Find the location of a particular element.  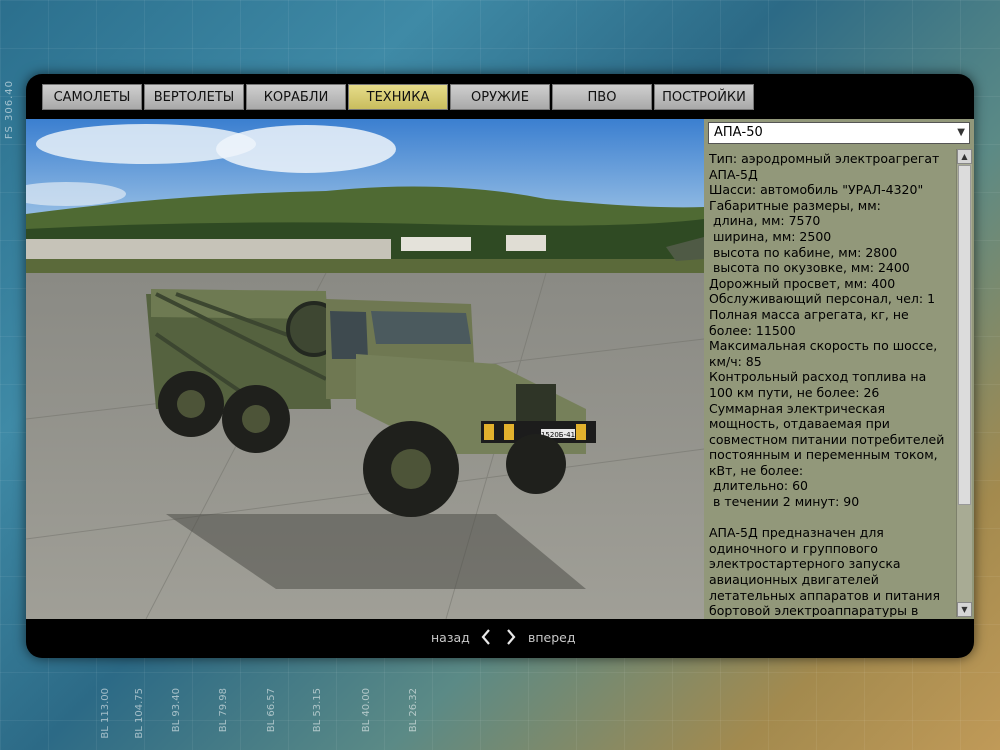

description-scrollbar: ▲ ▼ is located at coordinates (964, 383).